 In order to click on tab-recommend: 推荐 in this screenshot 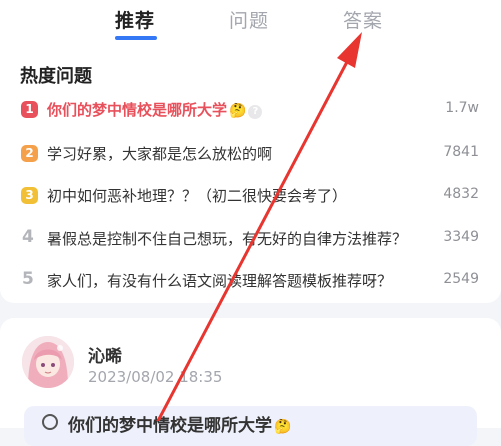, I will do `click(135, 19)`.